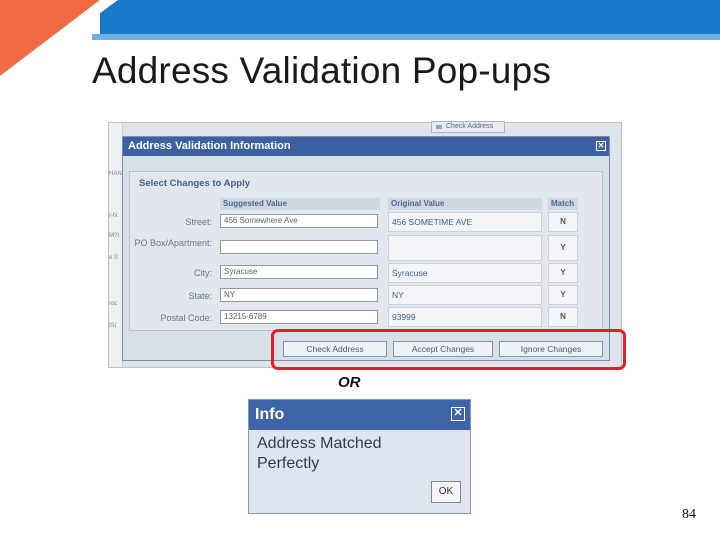 The image size is (720, 540). I want to click on dialog-title: Address Validation Information, so click(209, 146).